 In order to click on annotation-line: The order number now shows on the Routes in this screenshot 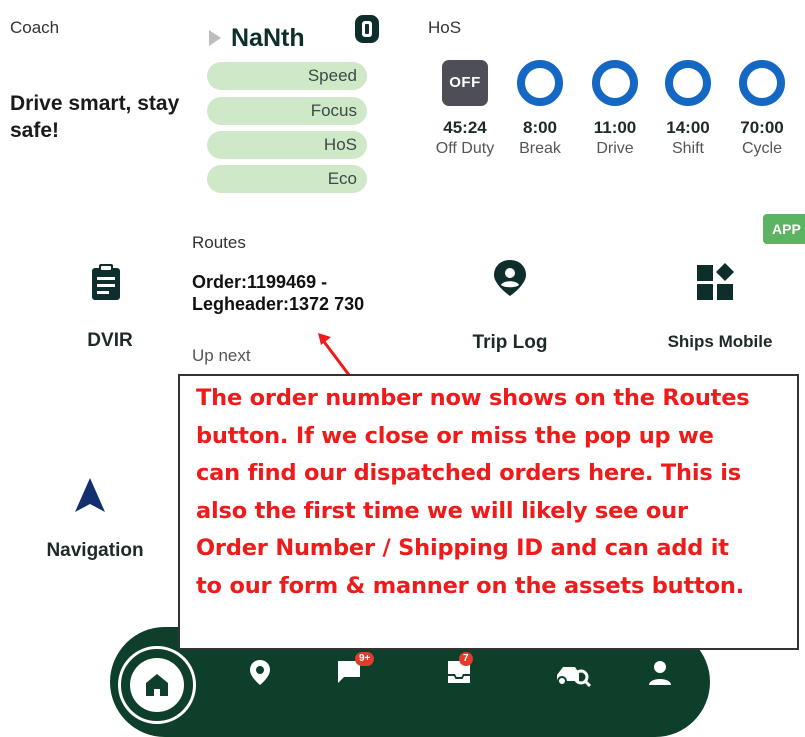, I will do `click(473, 398)`.